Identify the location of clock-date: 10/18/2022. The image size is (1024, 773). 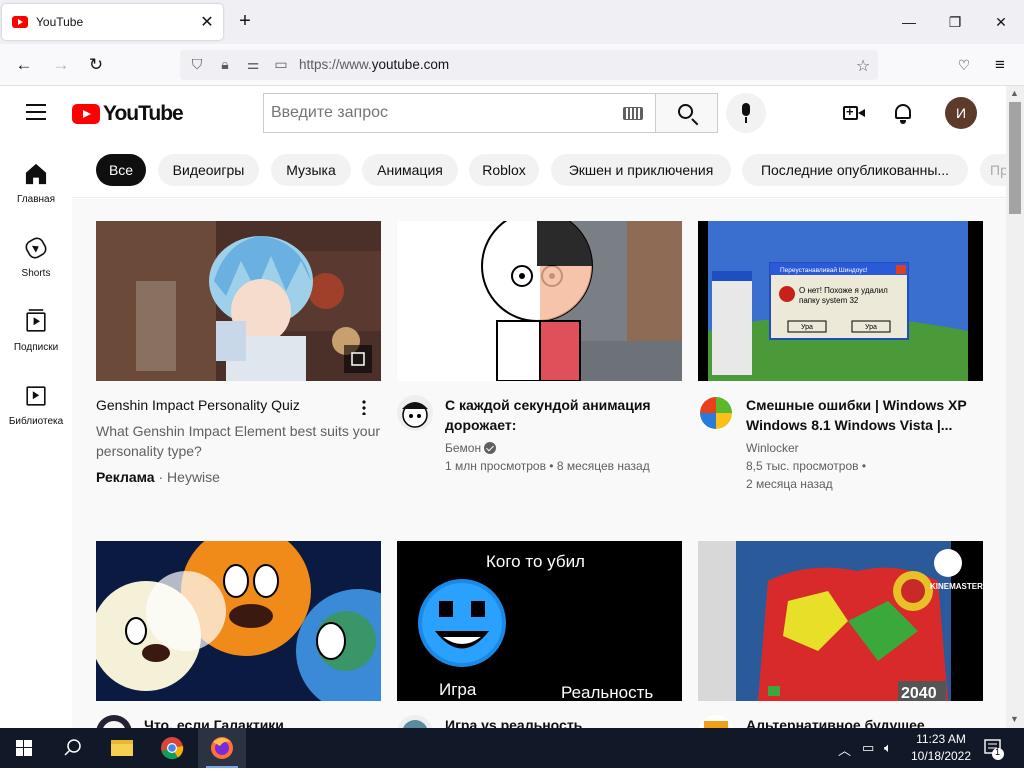
(941, 756).